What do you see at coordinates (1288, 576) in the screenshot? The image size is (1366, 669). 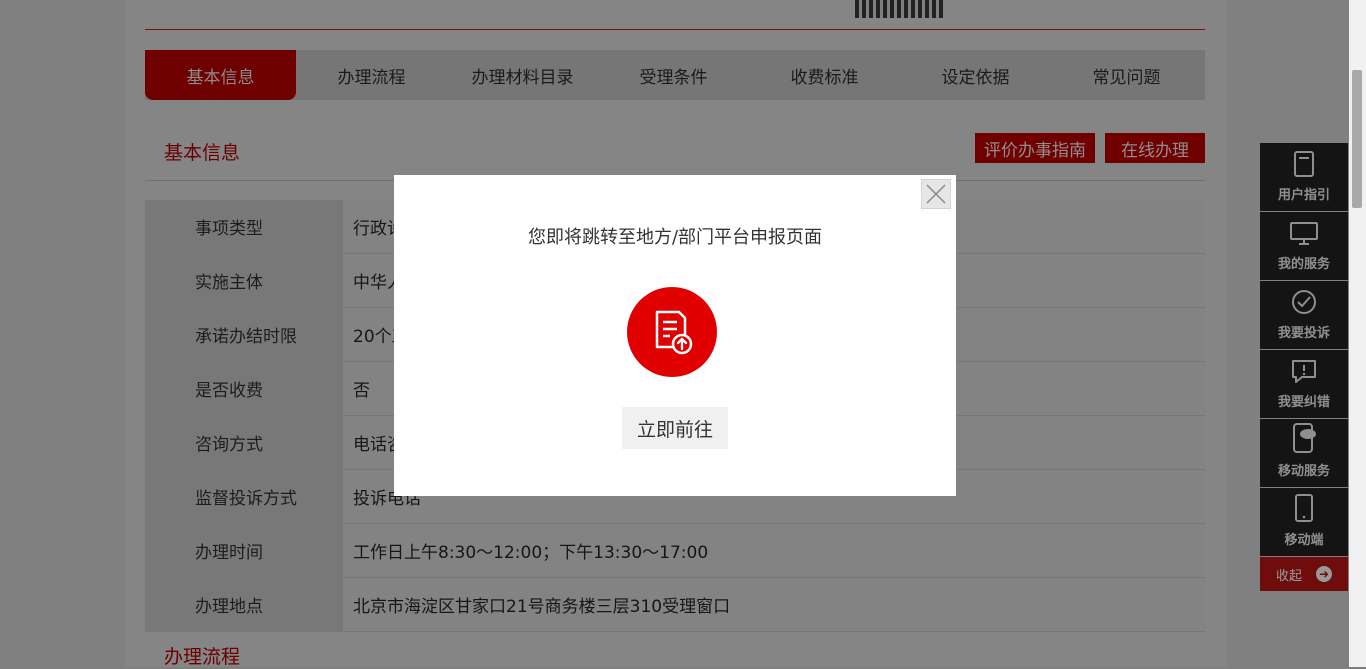 I see `collapse-label: 收起` at bounding box center [1288, 576].